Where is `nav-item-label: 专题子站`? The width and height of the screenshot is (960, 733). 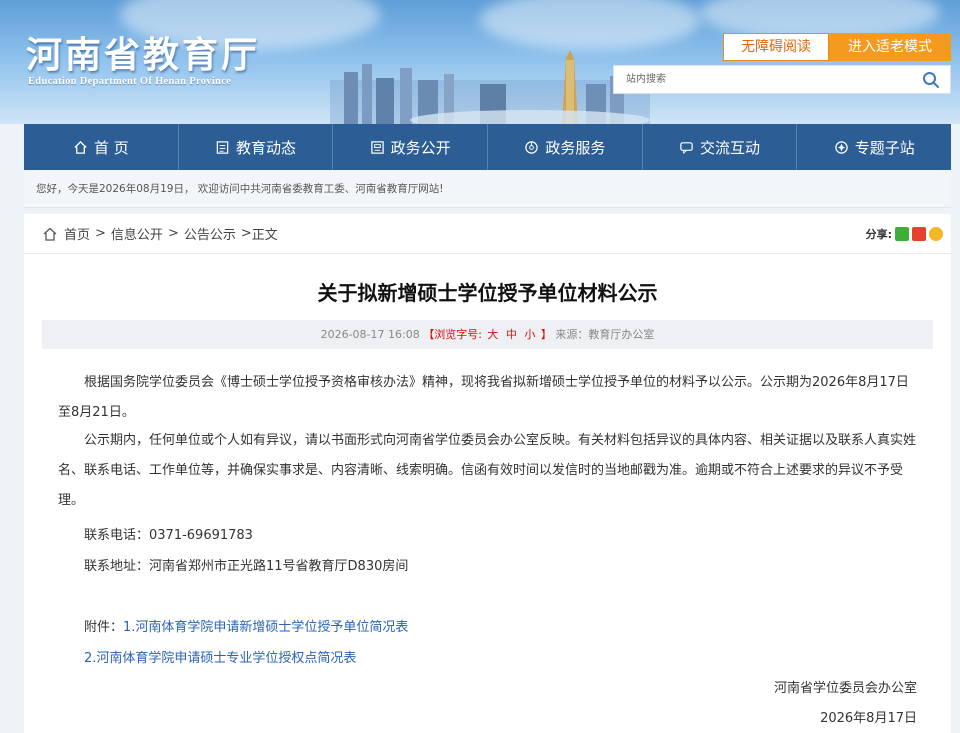 nav-item-label: 专题子站 is located at coordinates (884, 147).